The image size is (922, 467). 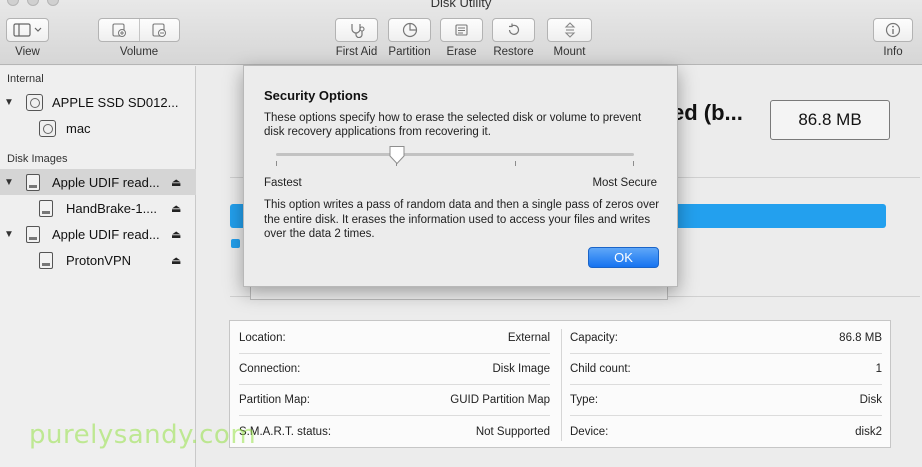 What do you see at coordinates (394, 338) in the screenshot?
I see `info-row-location: Location: External` at bounding box center [394, 338].